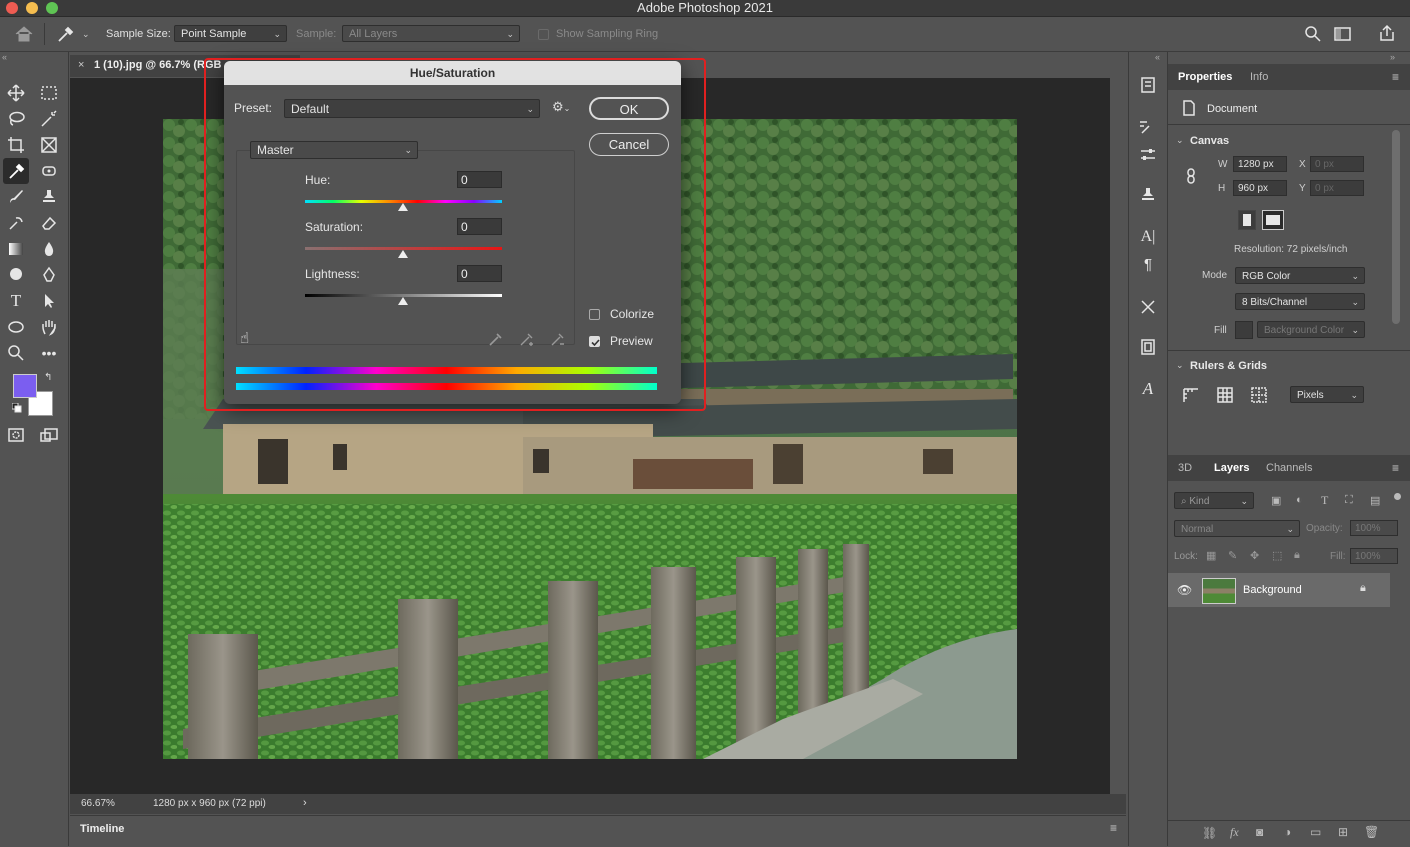 The width and height of the screenshot is (1410, 847). Describe the element at coordinates (16, 435) in the screenshot. I see `quick-mask-icon` at that location.